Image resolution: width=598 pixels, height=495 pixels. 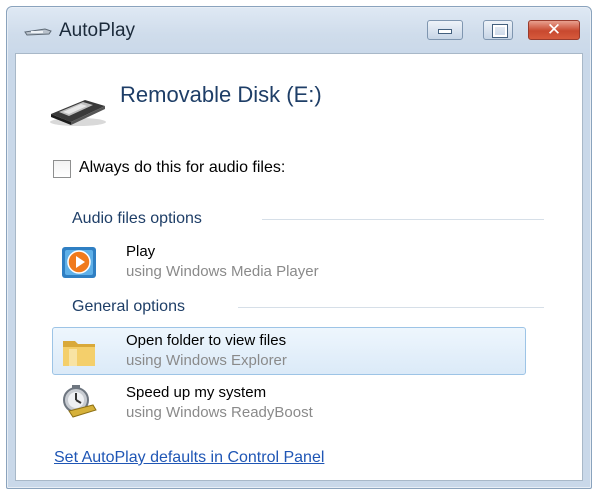 What do you see at coordinates (206, 360) in the screenshot?
I see `option-subtitle: using Windows Explorer` at bounding box center [206, 360].